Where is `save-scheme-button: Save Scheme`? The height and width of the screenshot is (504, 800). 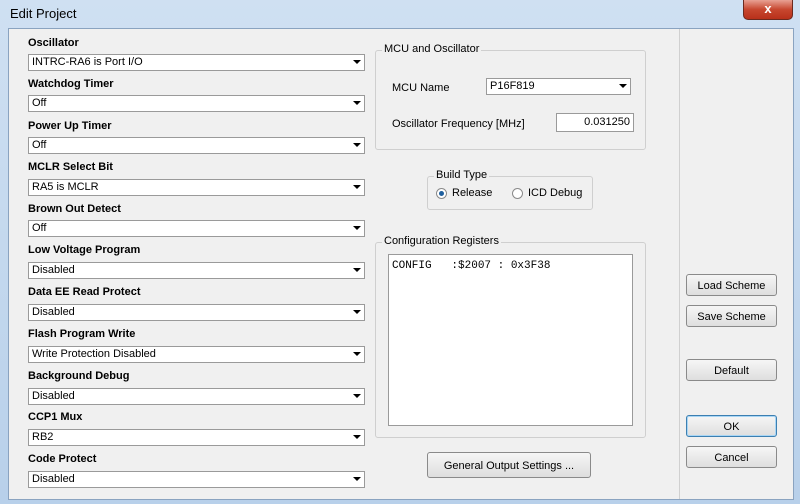 save-scheme-button: Save Scheme is located at coordinates (731, 316).